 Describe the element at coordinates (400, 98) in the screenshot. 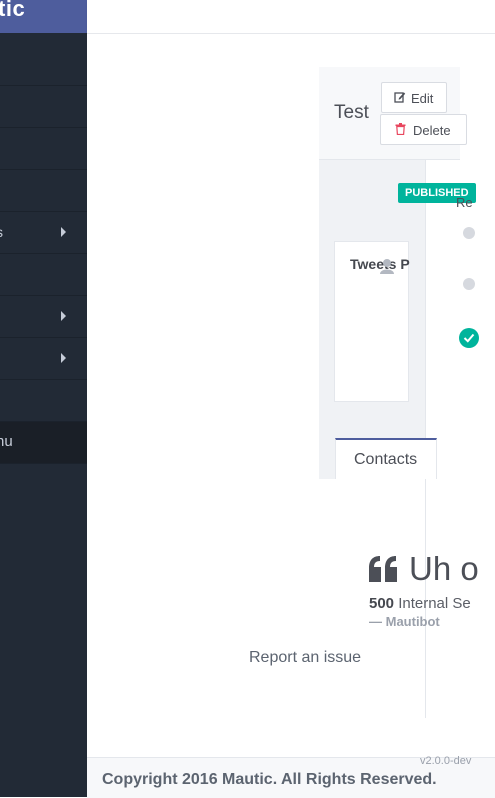

I see `edit-icon` at that location.